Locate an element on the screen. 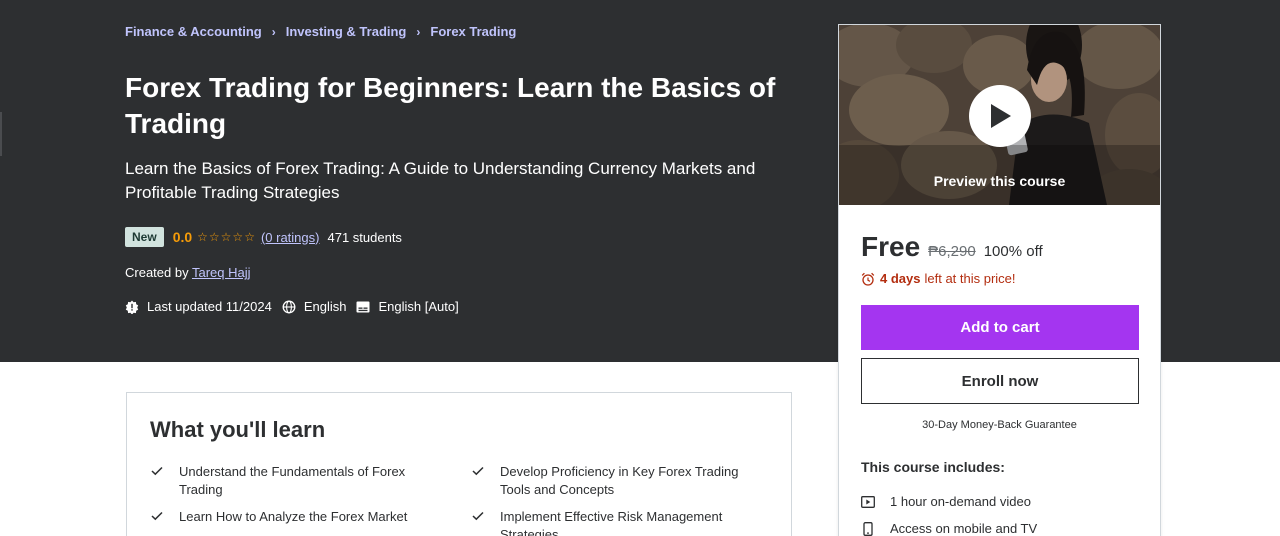 Image resolution: width=1280 pixels, height=536 pixels. list-item: 1 hour on-demand video is located at coordinates (949, 501).